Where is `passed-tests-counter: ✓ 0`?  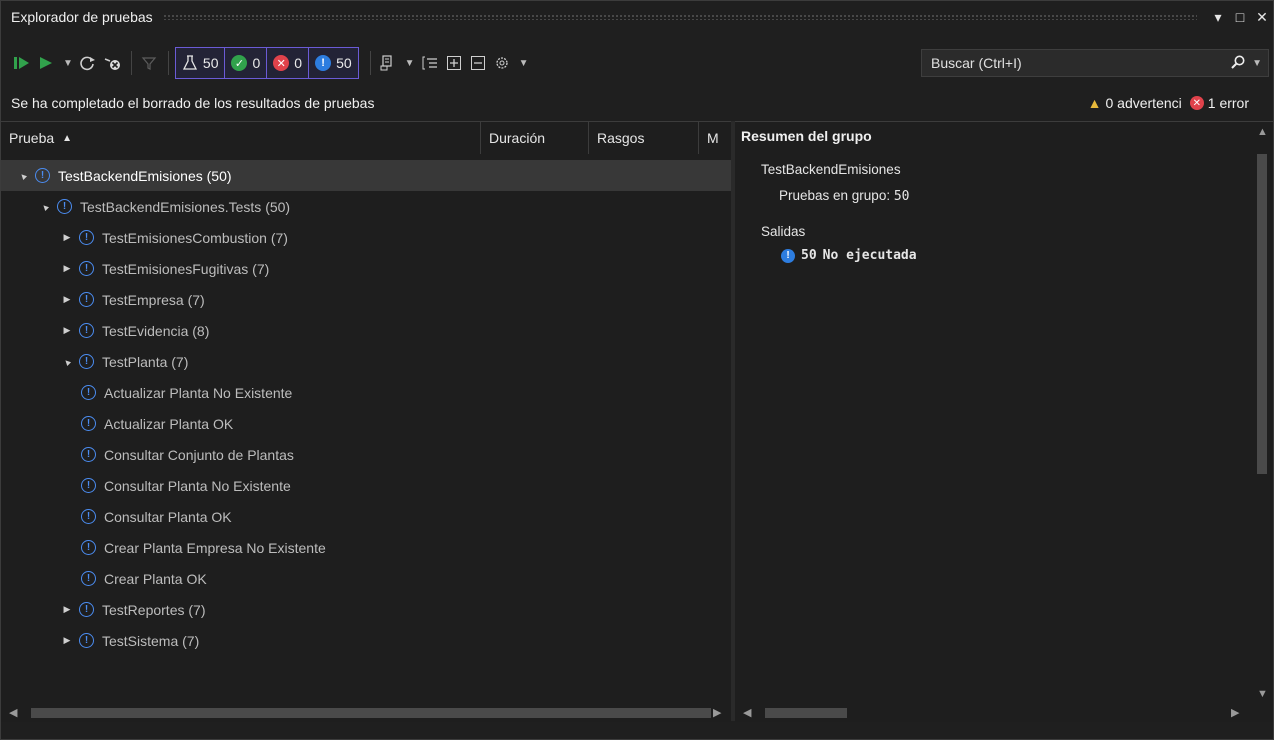 passed-tests-counter: ✓ 0 is located at coordinates (246, 63).